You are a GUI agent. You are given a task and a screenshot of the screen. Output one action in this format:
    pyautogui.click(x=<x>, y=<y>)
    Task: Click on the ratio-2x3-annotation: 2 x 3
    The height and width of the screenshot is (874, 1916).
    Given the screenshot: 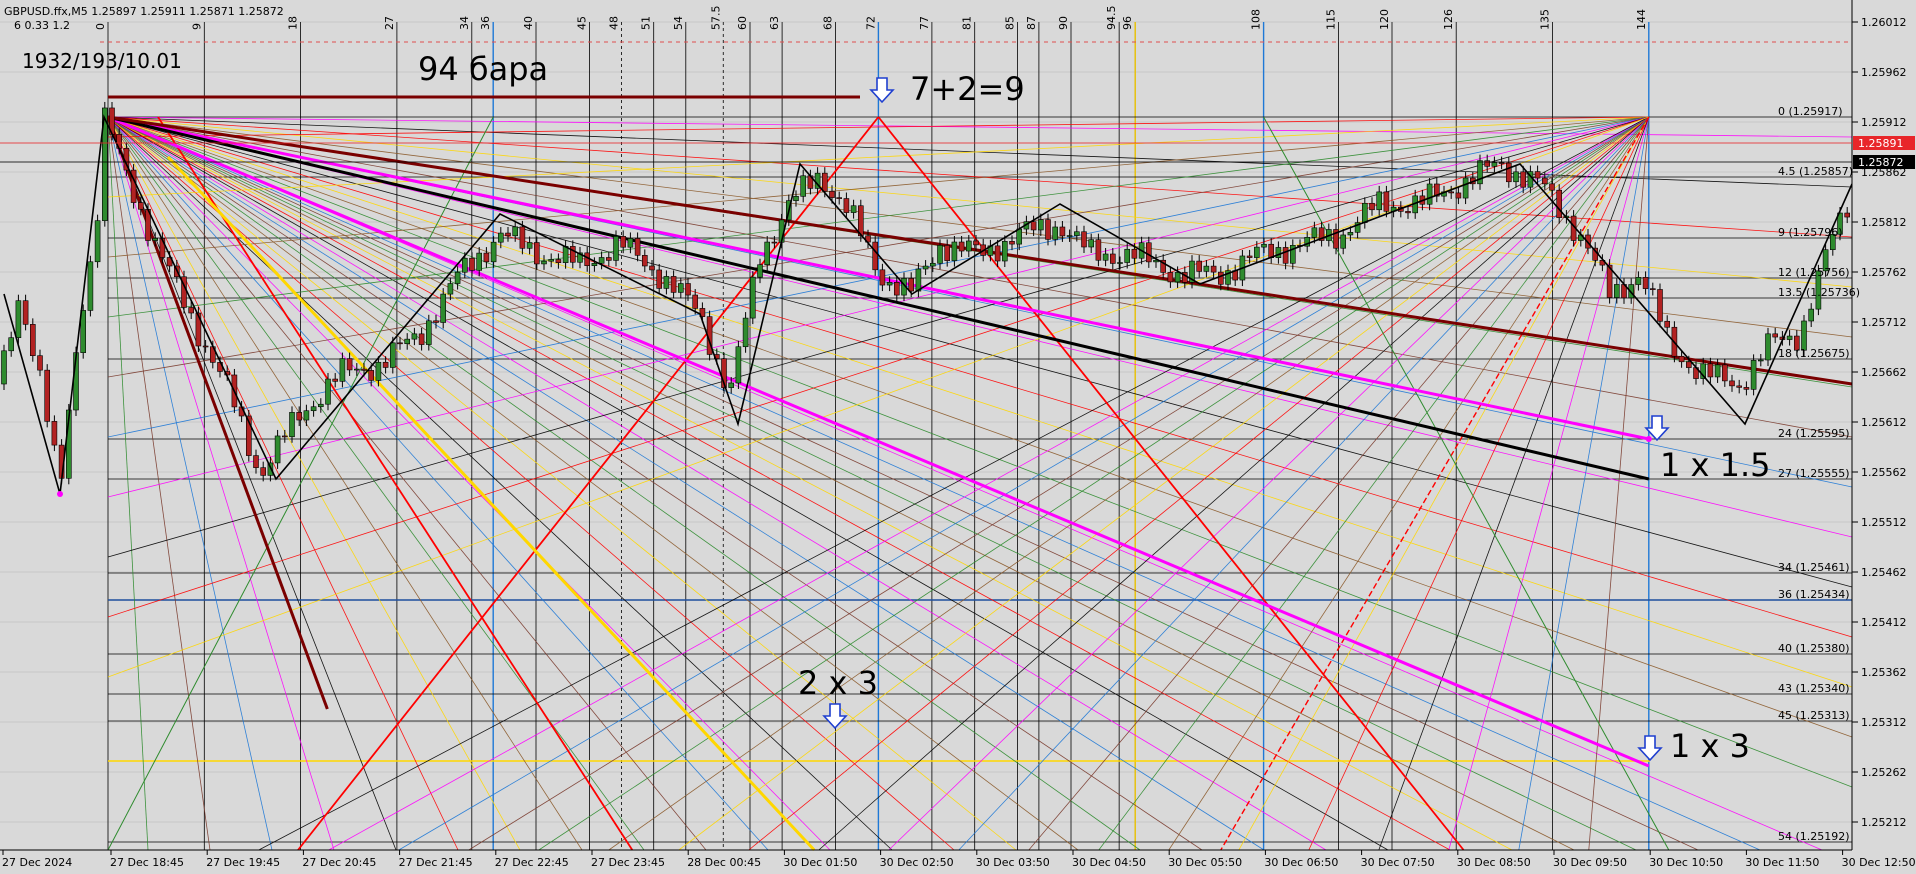 What is the action you would take?
    pyautogui.click(x=838, y=683)
    